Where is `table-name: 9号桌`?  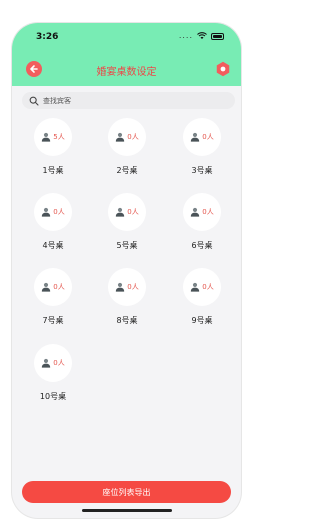
table-name: 9号桌 is located at coordinates (202, 320).